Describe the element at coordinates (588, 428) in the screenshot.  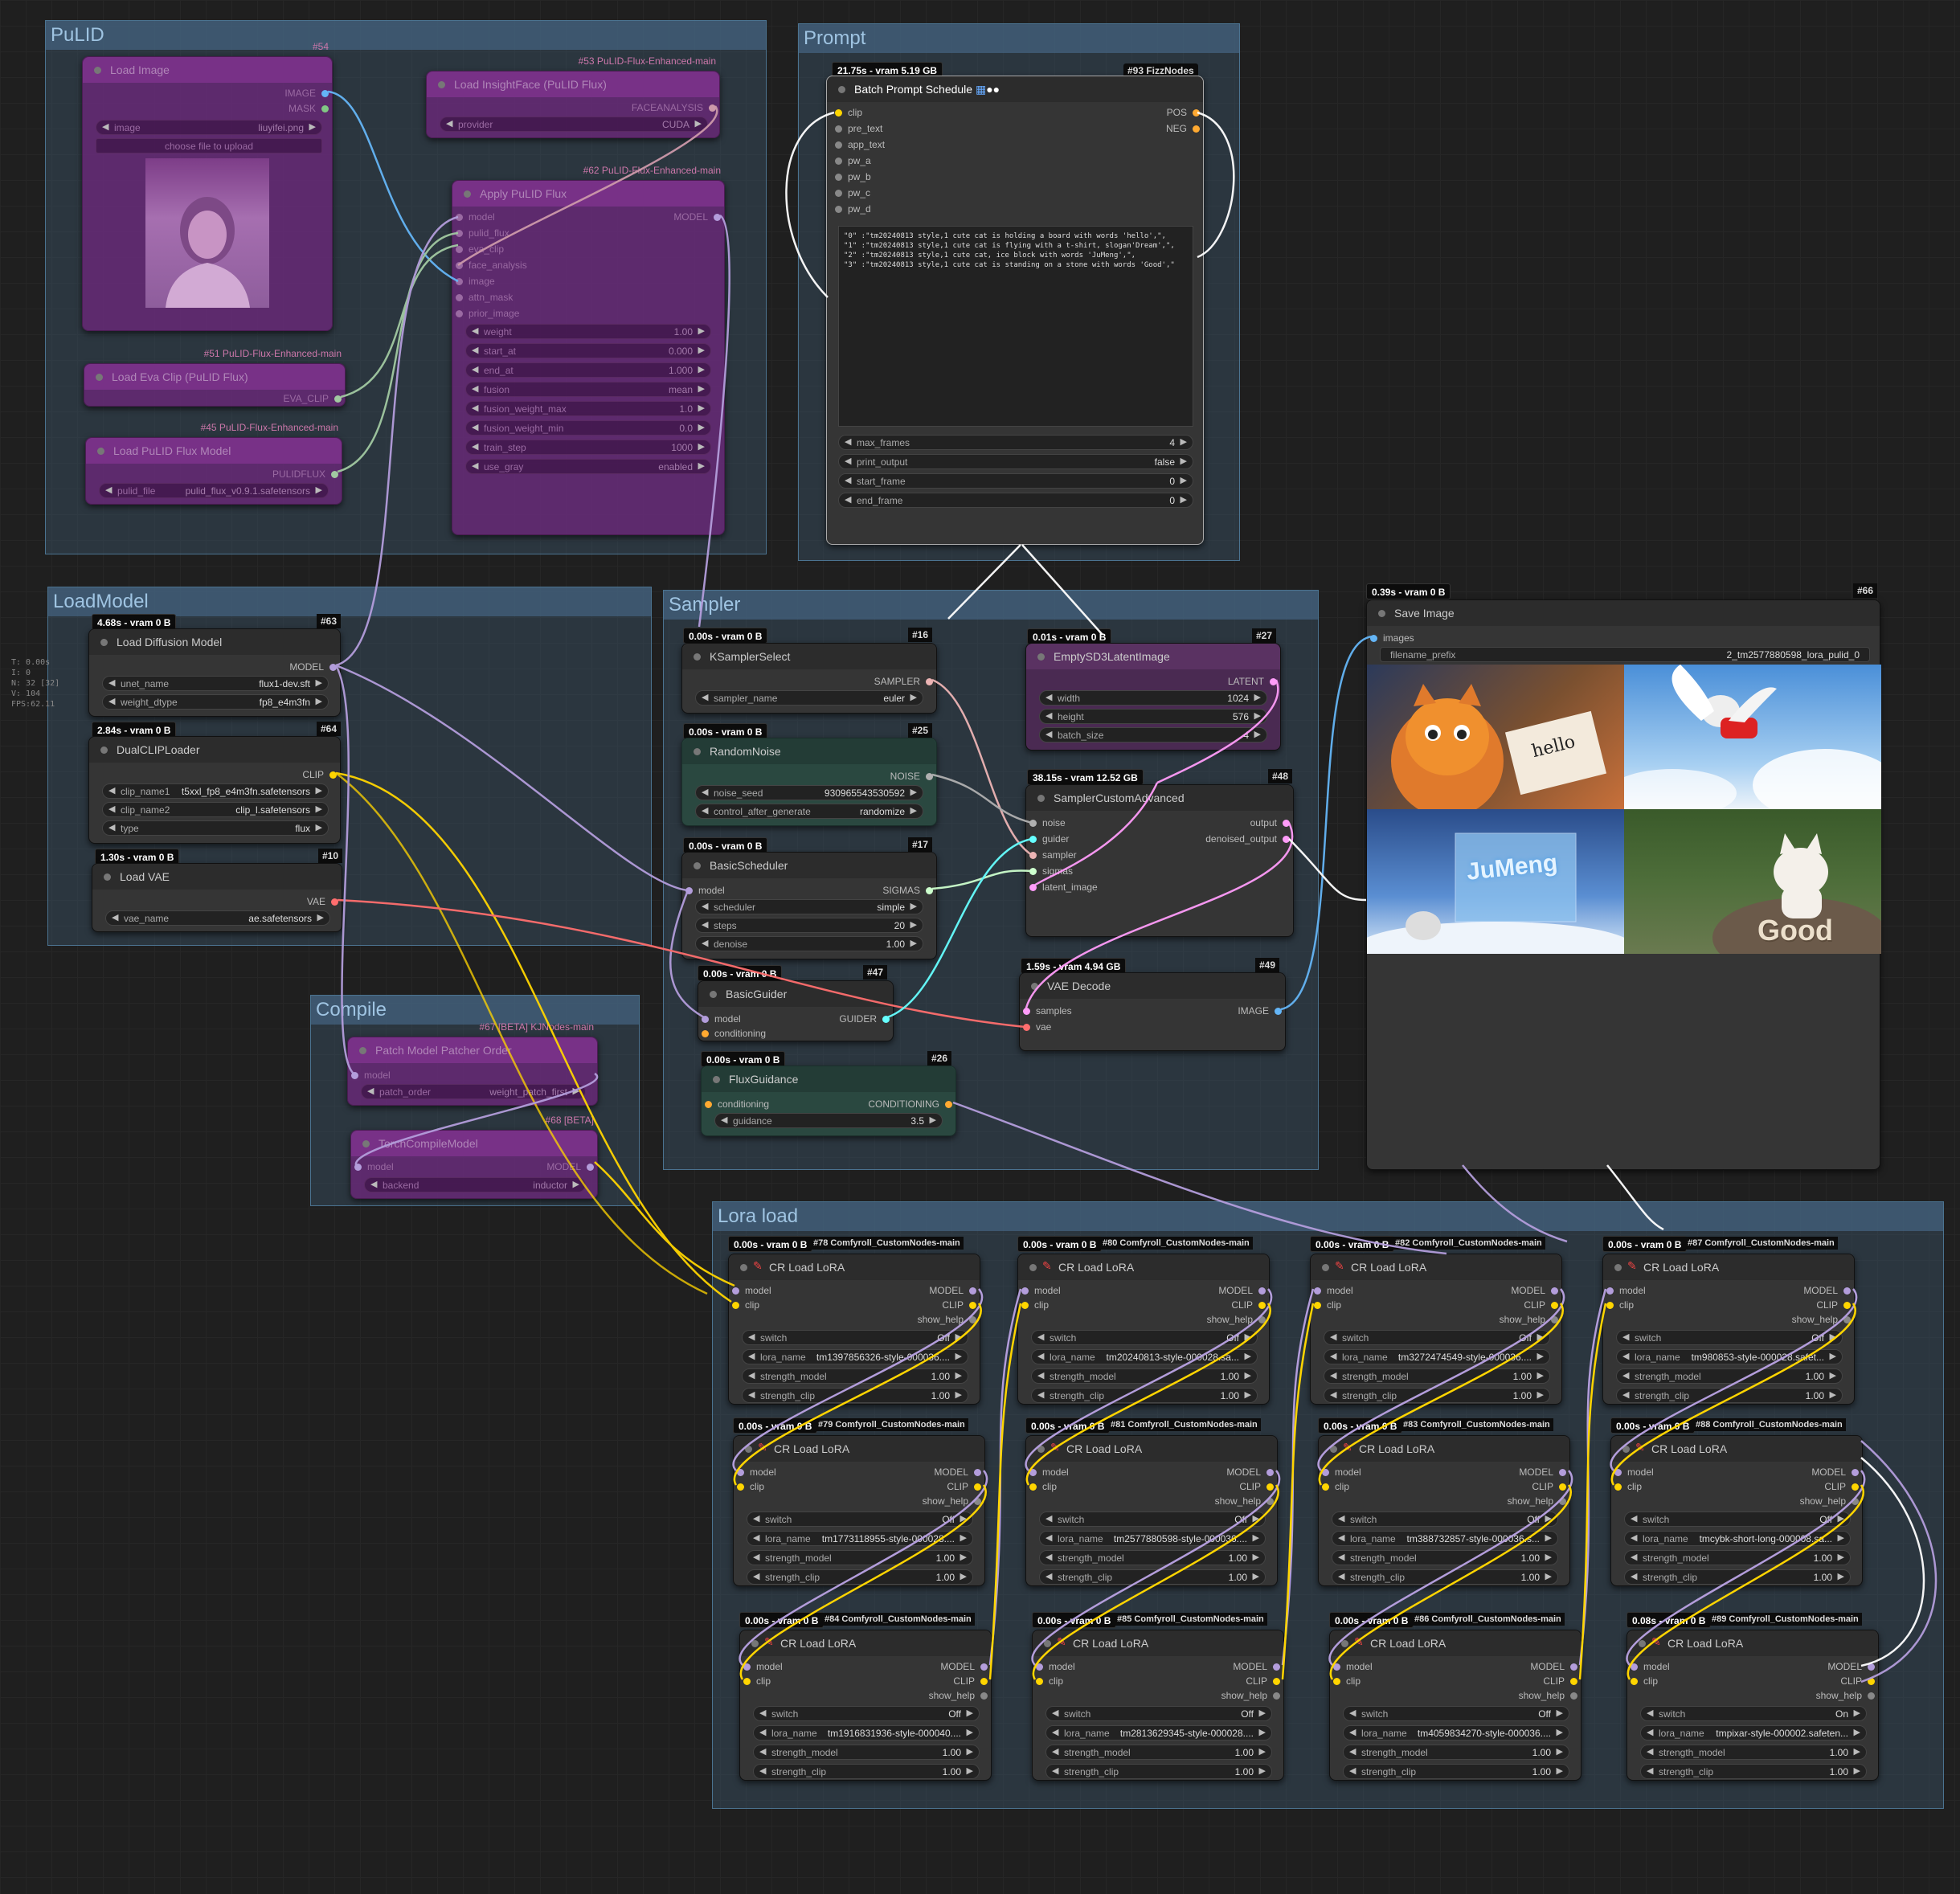
I see `widget-fusion-weight-min: ◀ fusion_weight_min 0.0 ▶` at that location.